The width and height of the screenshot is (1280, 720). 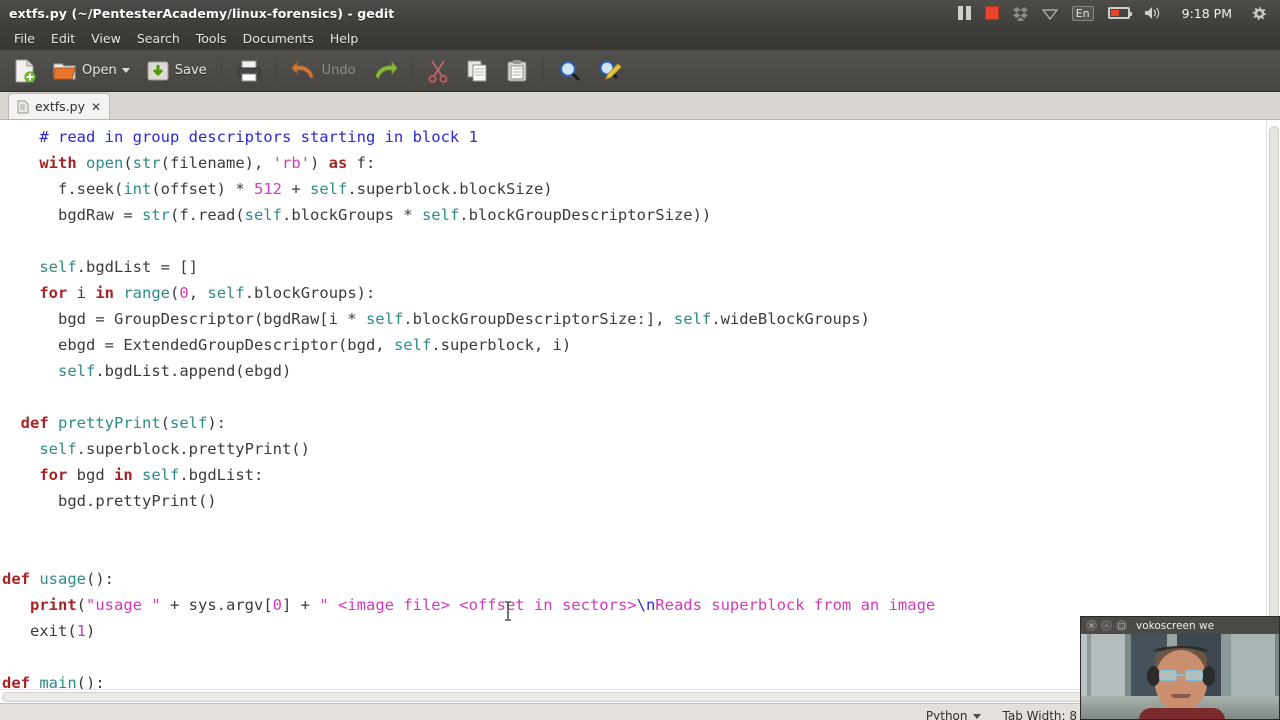 I want to click on tab-width-selector: Tab Width: 8, so click(x=1046, y=714).